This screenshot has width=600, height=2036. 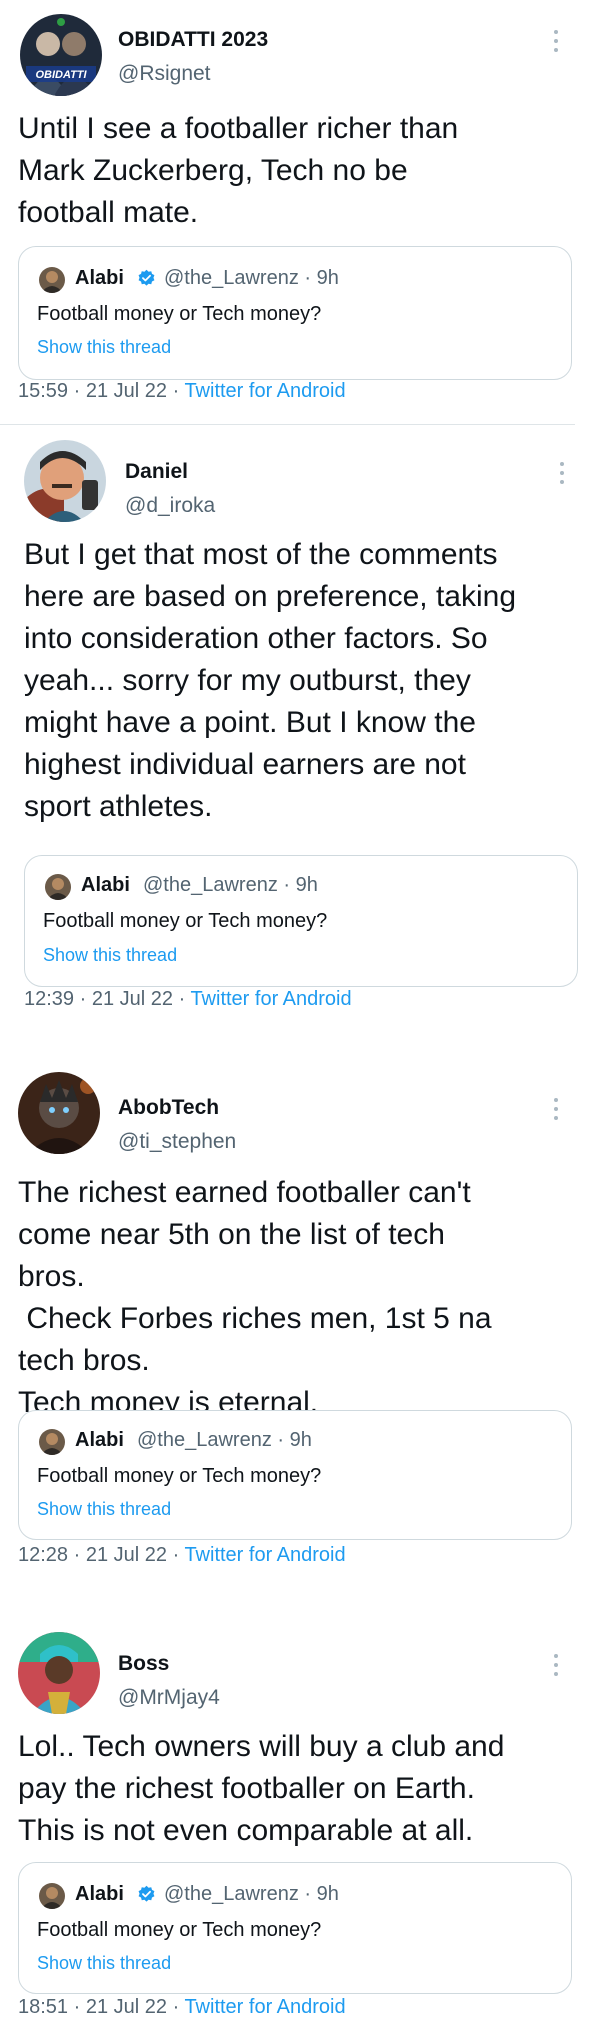 I want to click on author-handle: @MrMjay4, so click(x=169, y=1698).